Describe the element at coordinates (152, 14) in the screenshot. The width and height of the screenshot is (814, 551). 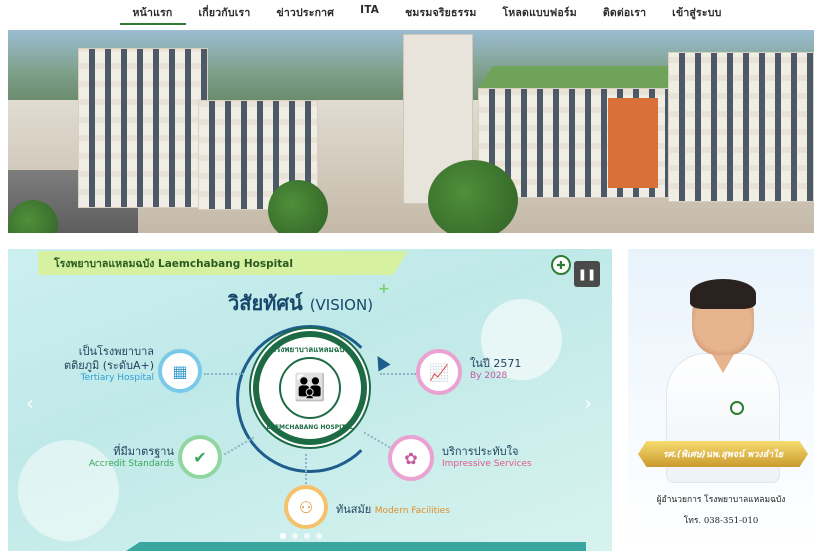
I see `nav-item-home: หน้าแรก` at that location.